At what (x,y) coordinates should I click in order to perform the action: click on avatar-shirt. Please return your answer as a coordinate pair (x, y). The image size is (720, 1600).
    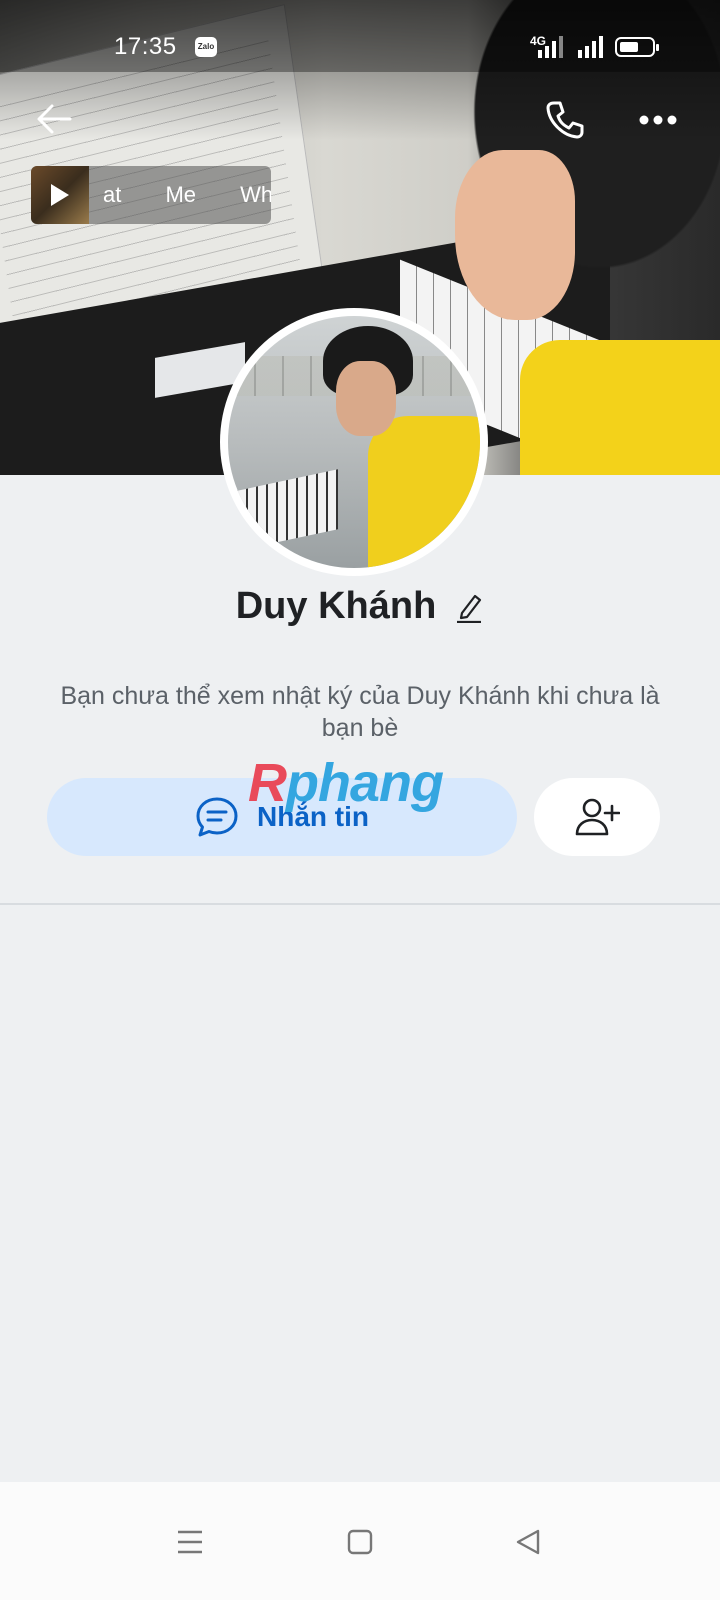
    Looking at the image, I should click on (424, 492).